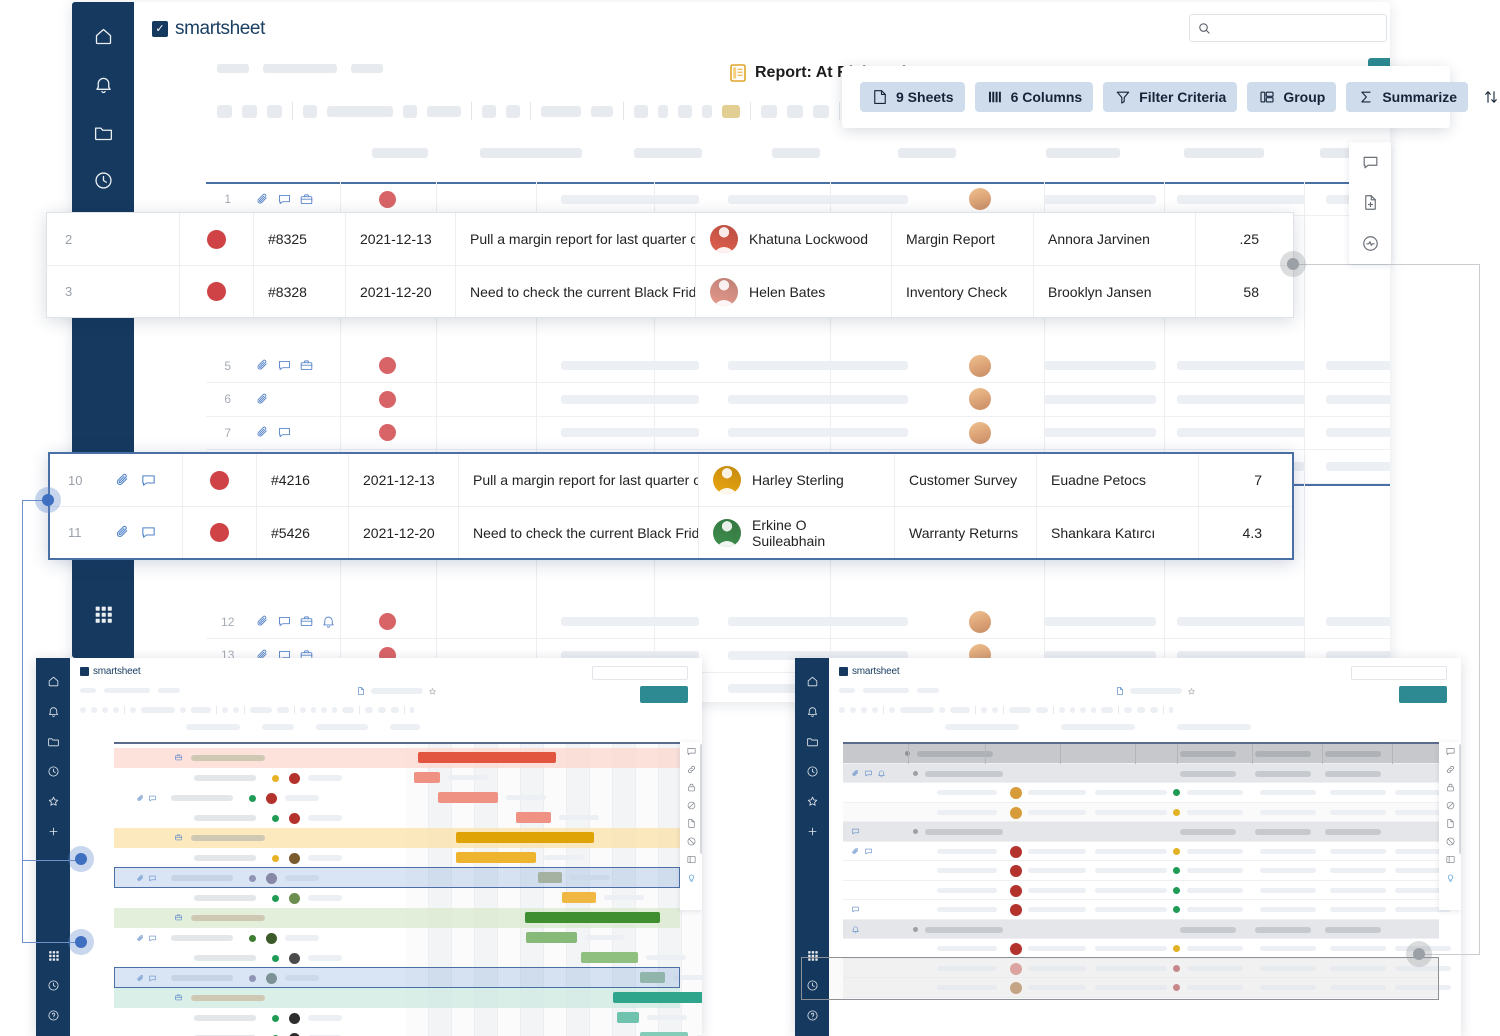 Image resolution: width=1500 pixels, height=1036 pixels. What do you see at coordinates (798, 199) in the screenshot?
I see `table-row: 1` at bounding box center [798, 199].